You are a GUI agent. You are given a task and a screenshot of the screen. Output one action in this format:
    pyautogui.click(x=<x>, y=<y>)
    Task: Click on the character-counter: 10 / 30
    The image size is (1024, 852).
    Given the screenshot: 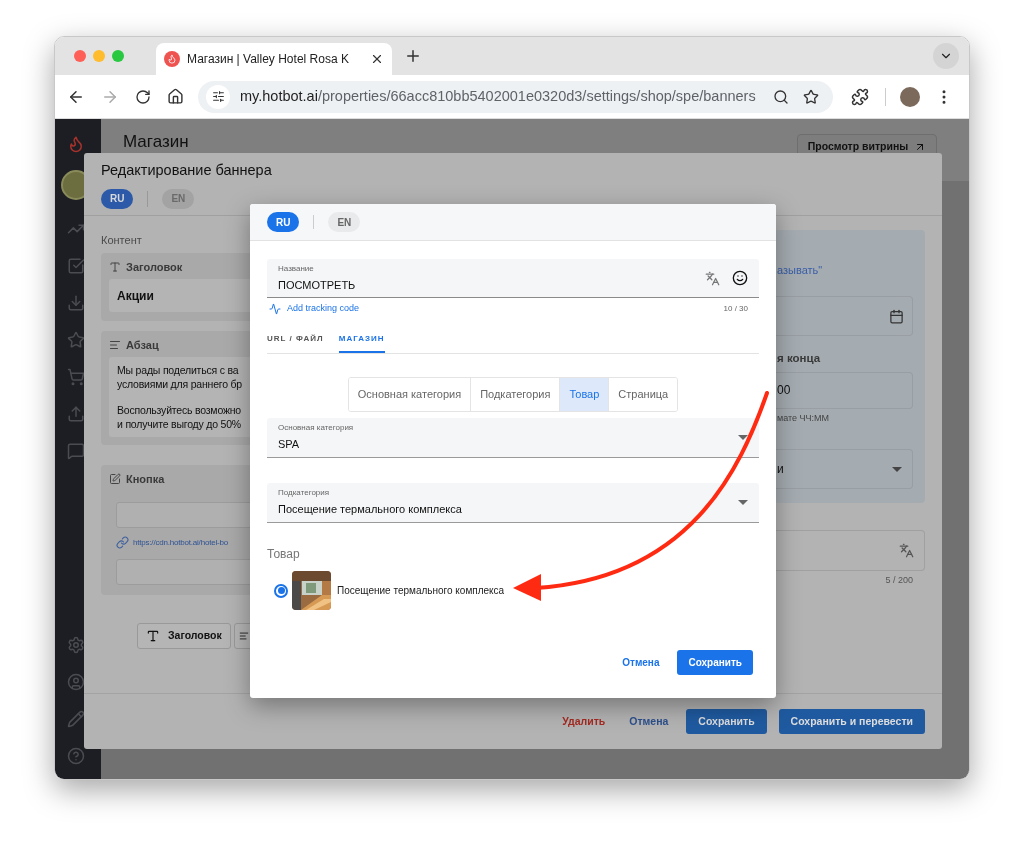 What is the action you would take?
    pyautogui.click(x=735, y=309)
    